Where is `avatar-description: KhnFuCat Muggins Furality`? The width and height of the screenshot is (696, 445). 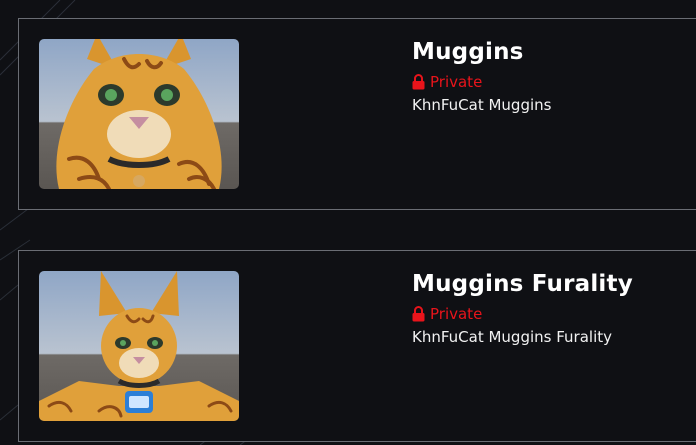 avatar-description: KhnFuCat Muggins Furality is located at coordinates (512, 337).